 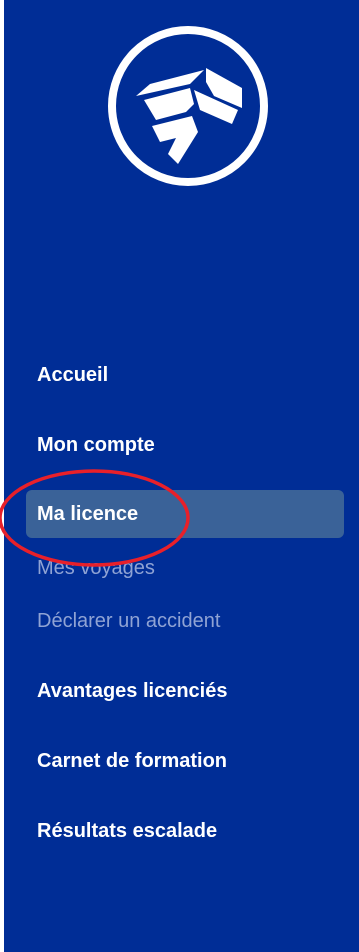 What do you see at coordinates (88, 513) in the screenshot?
I see `nav-item-label: Ma licence` at bounding box center [88, 513].